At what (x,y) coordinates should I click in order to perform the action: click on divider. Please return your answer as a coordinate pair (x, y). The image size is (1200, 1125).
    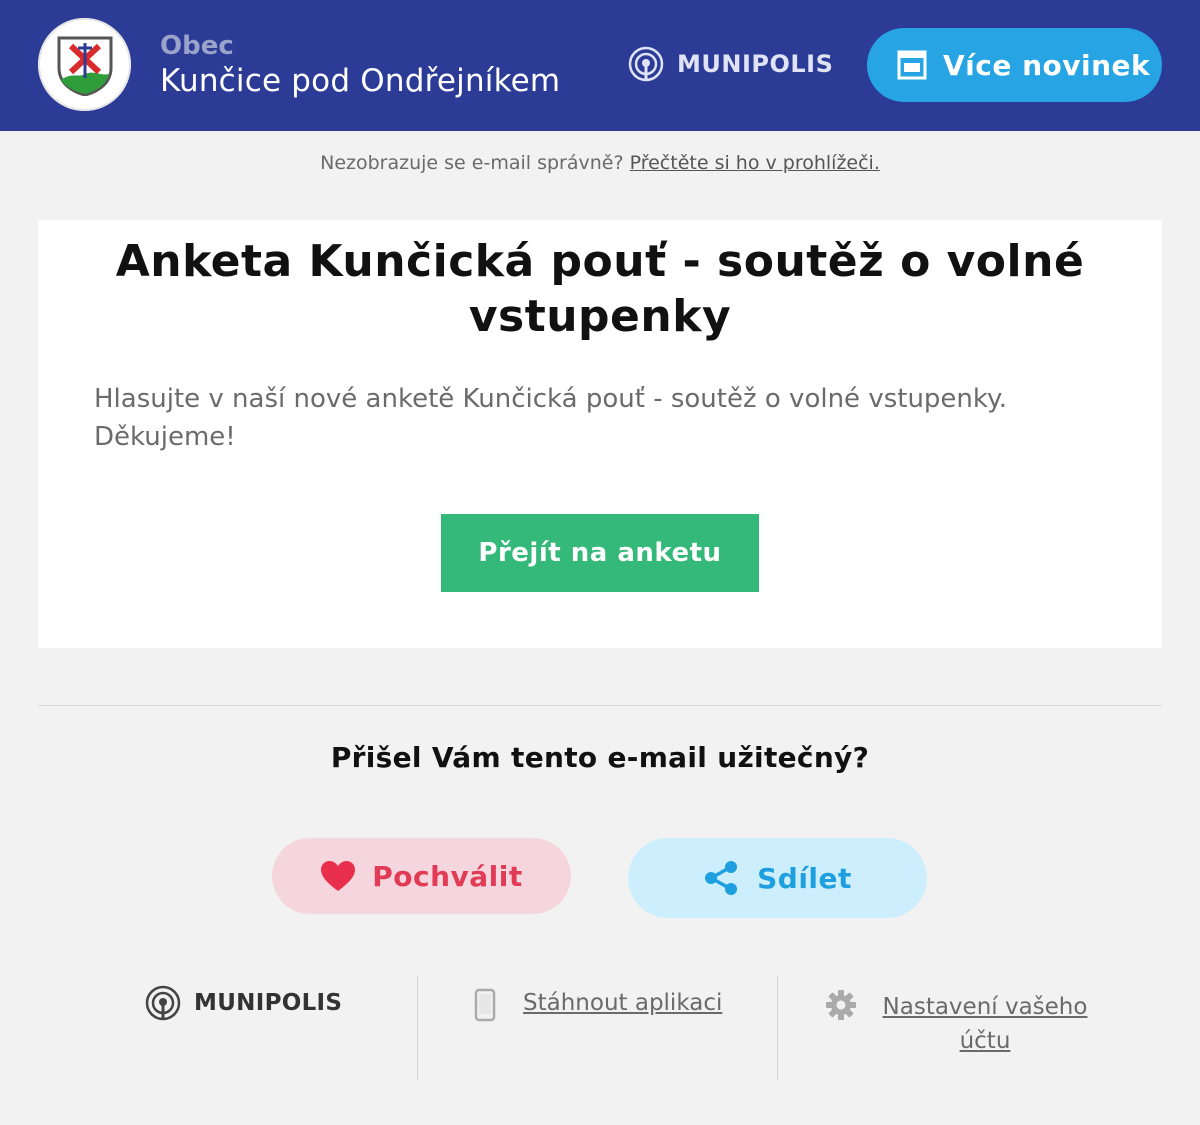
    Looking at the image, I should click on (600, 705).